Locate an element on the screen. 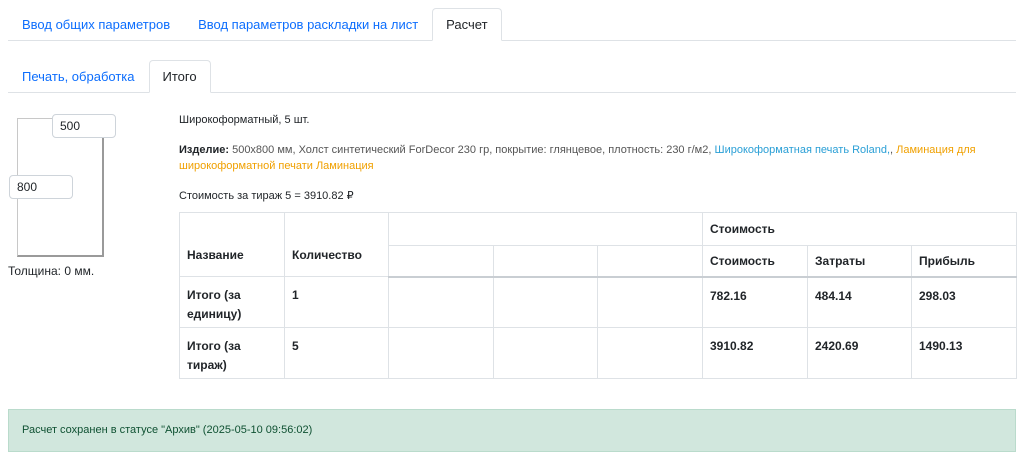  tab-calculation: Расчет is located at coordinates (467, 24).